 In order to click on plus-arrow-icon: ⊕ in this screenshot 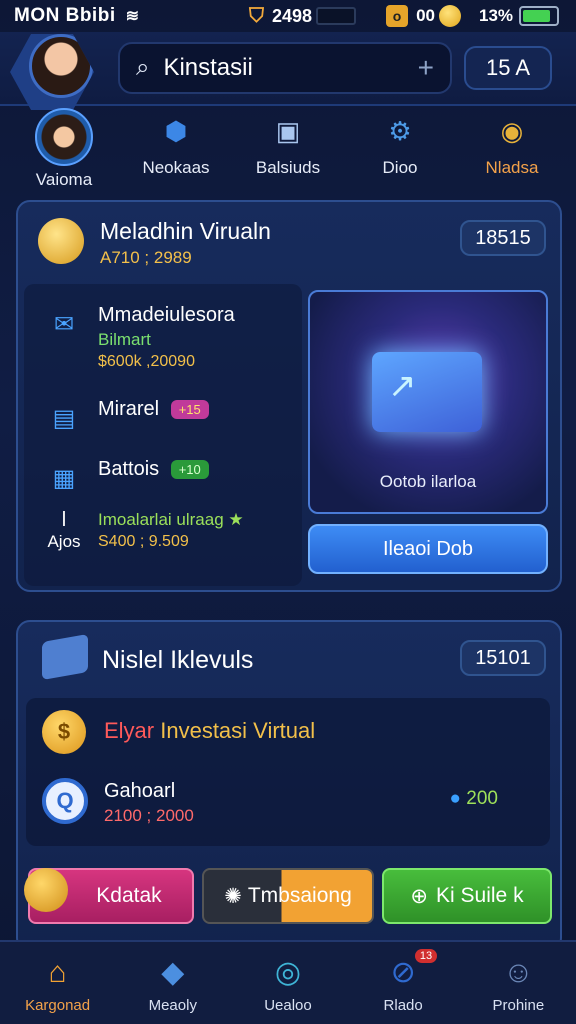, I will do `click(419, 896)`.